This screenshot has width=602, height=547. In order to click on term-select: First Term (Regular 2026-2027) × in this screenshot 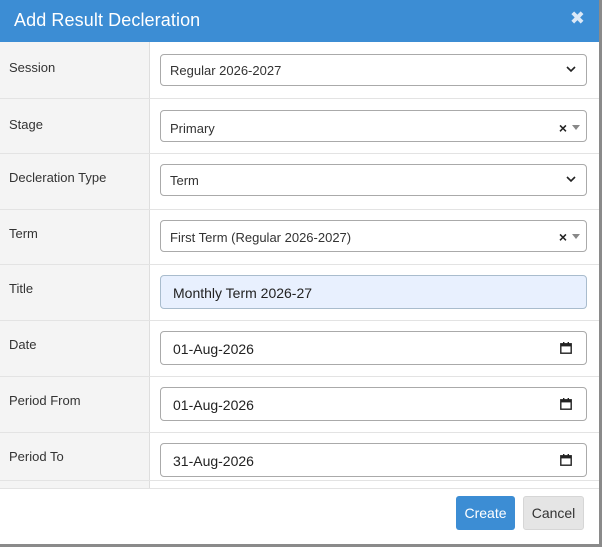, I will do `click(373, 236)`.